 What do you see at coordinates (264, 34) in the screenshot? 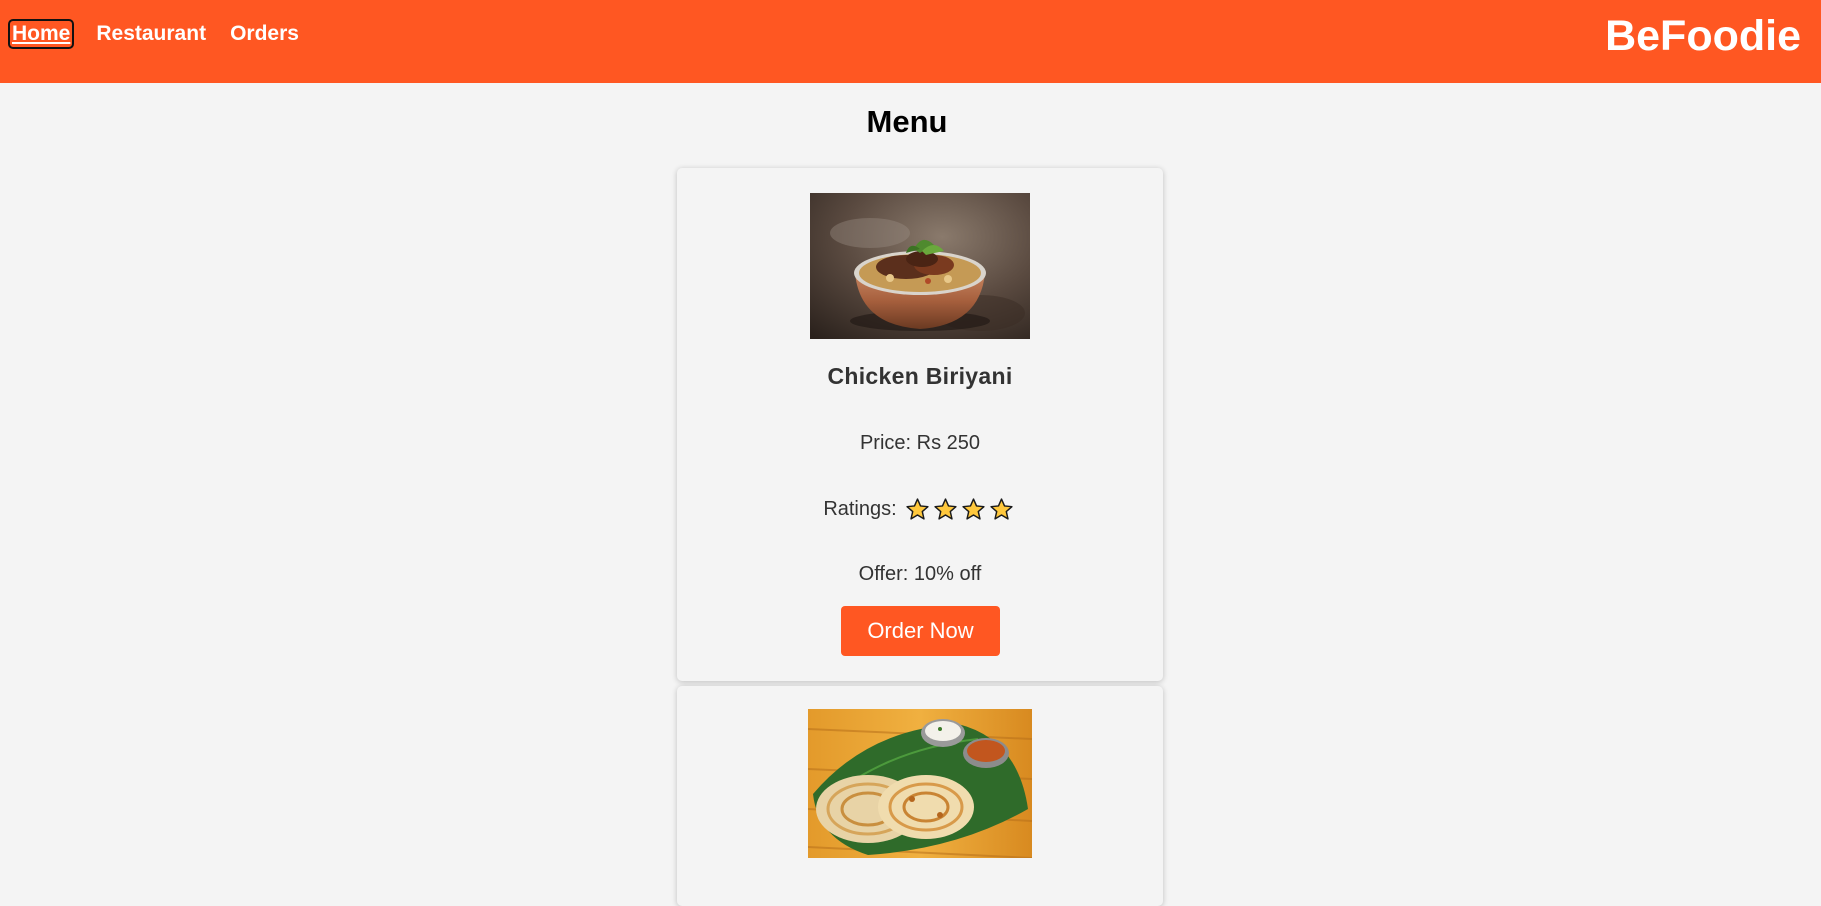
I see `nav-link-orders: Orders` at bounding box center [264, 34].